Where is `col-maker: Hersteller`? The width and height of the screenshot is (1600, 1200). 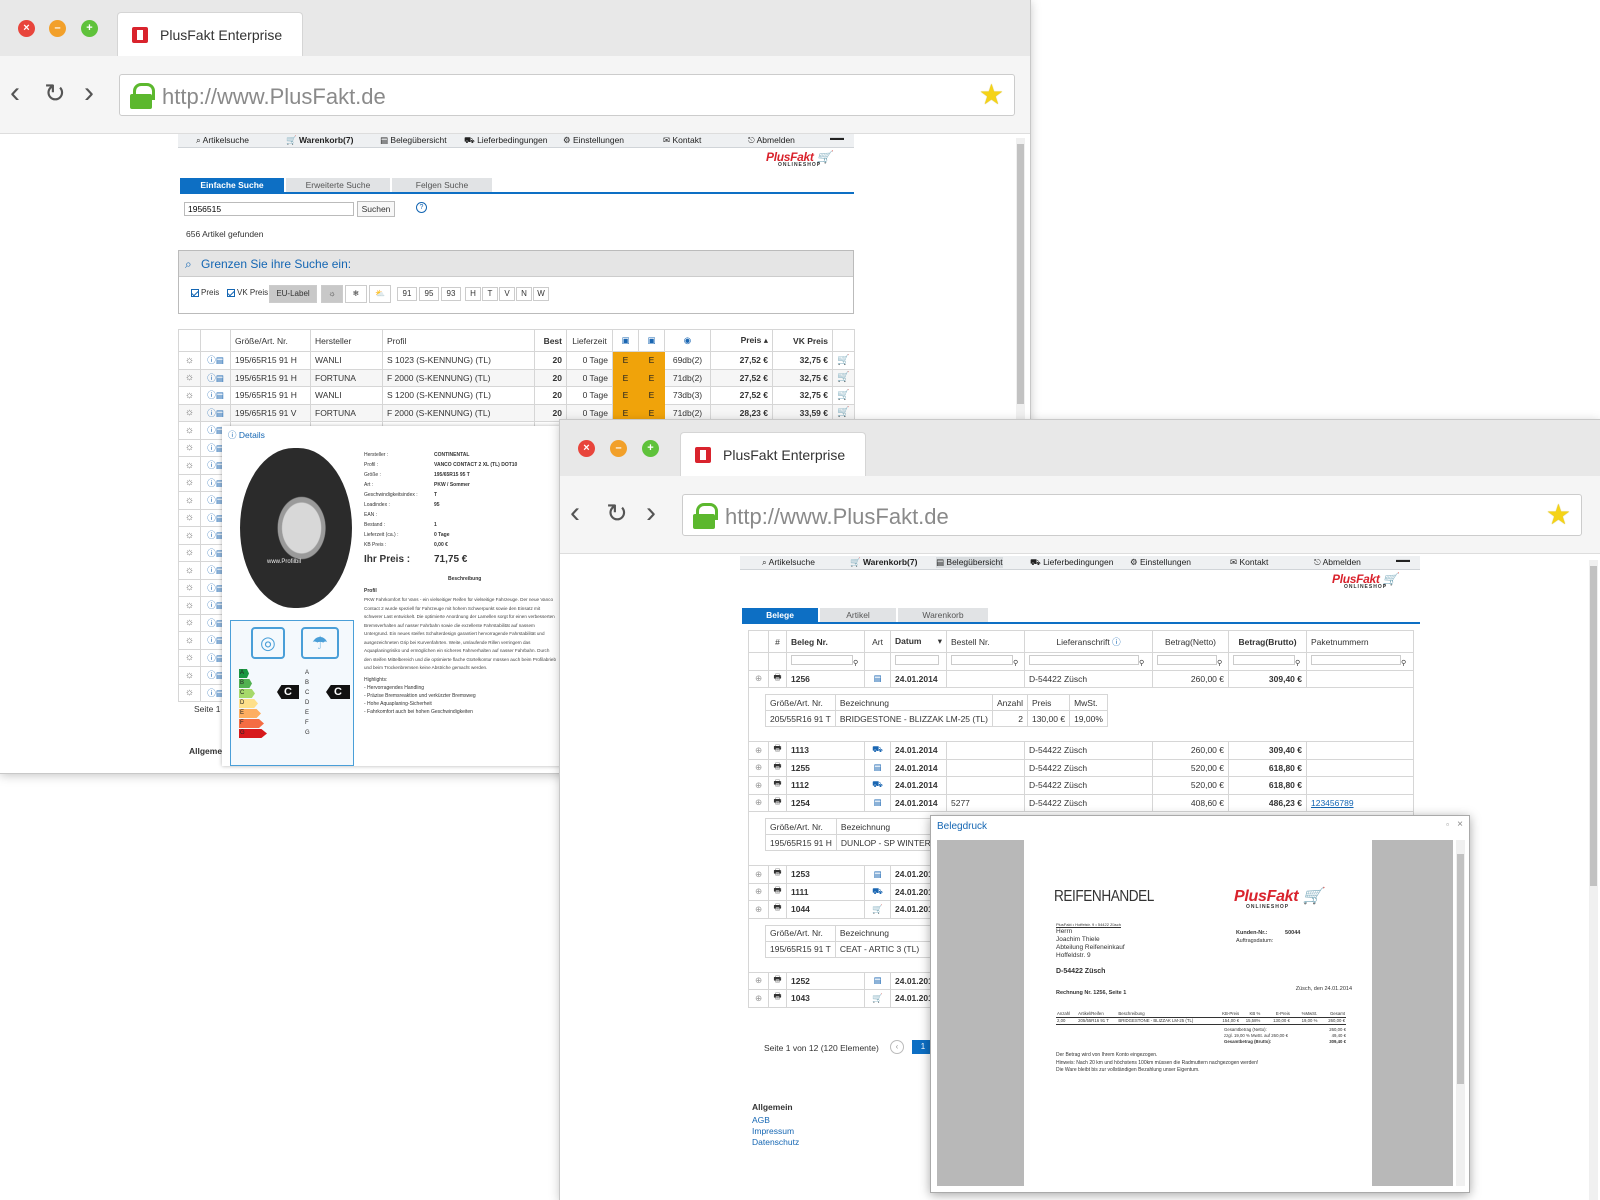
col-maker: Hersteller is located at coordinates (346, 340).